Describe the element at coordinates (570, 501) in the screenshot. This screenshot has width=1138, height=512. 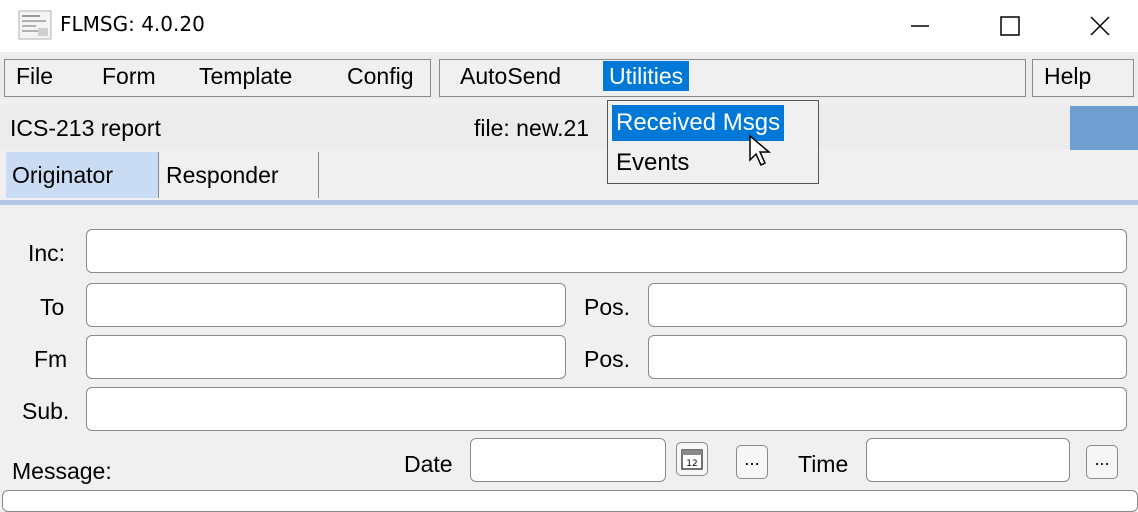
I see `message-textarea` at that location.